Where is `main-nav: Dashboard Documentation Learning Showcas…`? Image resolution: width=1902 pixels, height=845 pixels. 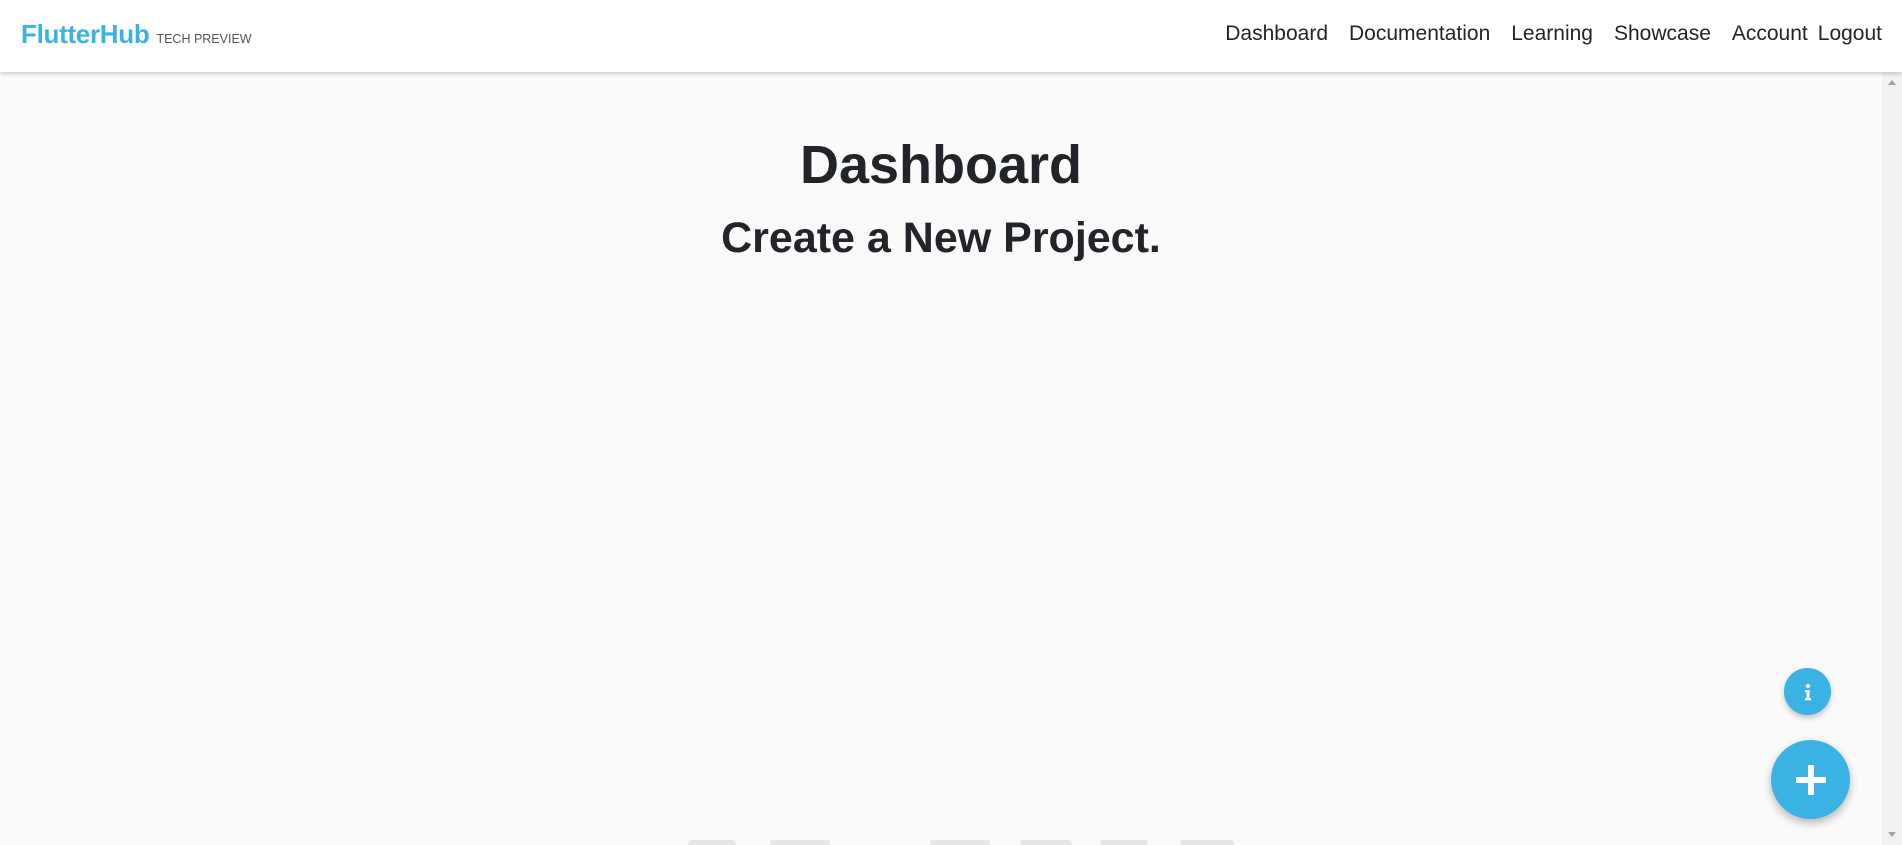
main-nav: Dashboard Documentation Learning Showcas… is located at coordinates (1543, 34).